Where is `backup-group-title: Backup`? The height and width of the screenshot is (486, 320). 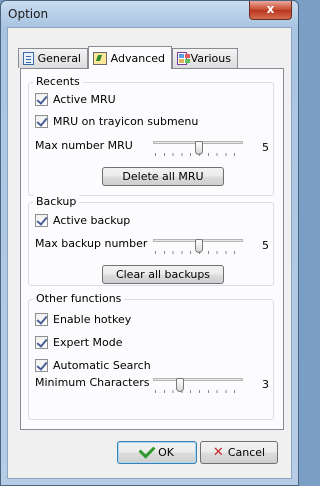 backup-group-title: Backup is located at coordinates (56, 201).